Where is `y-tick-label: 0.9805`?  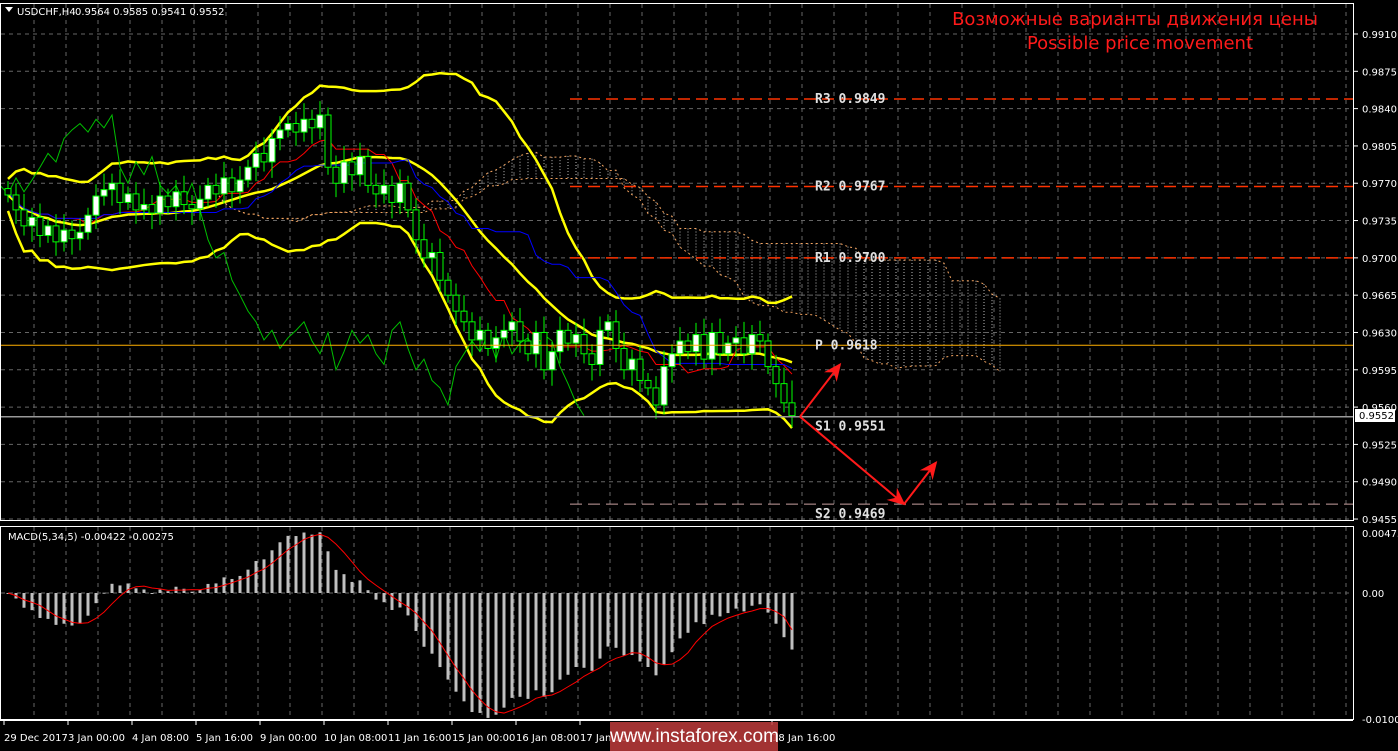
y-tick-label: 0.9805 is located at coordinates (1379, 147).